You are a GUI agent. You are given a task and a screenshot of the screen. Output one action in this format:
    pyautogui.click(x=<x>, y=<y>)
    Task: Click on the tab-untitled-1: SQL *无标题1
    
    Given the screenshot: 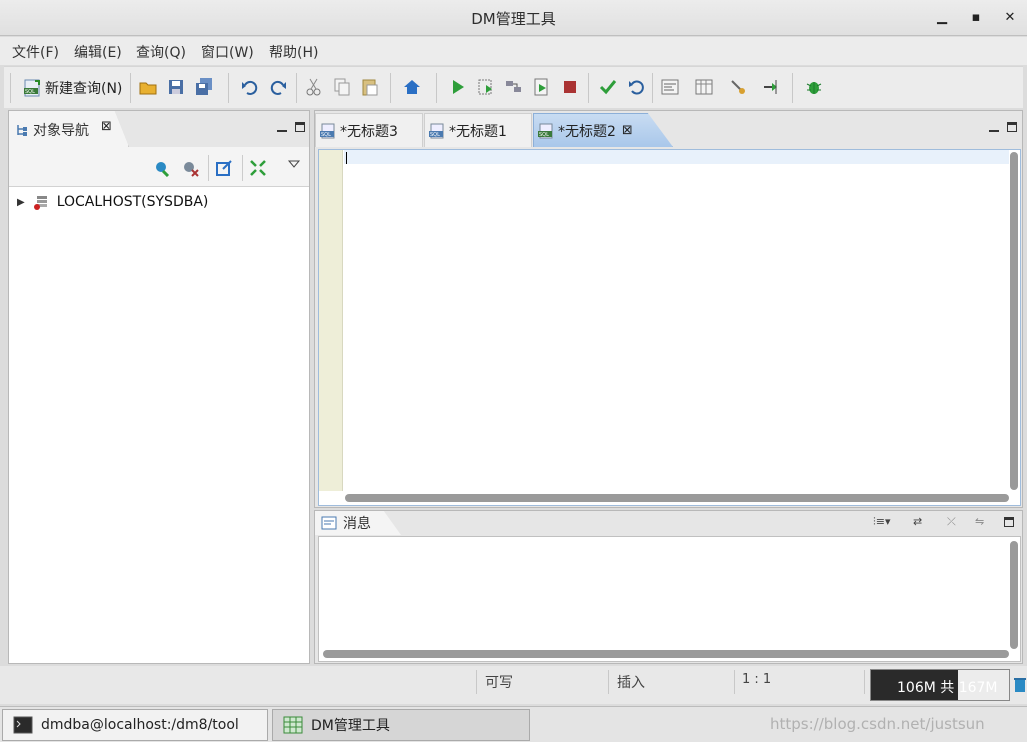 What is the action you would take?
    pyautogui.click(x=478, y=130)
    